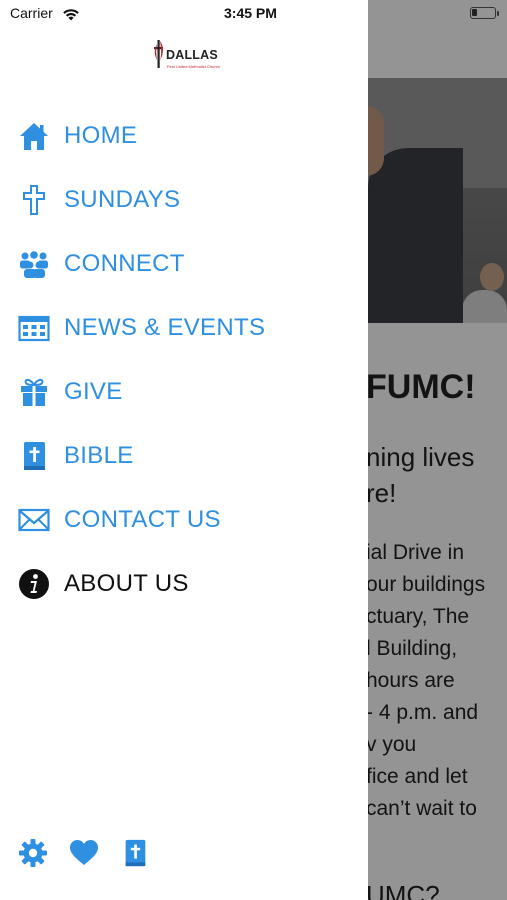 This screenshot has height=900, width=507. What do you see at coordinates (126, 583) in the screenshot?
I see `menu-item-label: ABOUT US` at bounding box center [126, 583].